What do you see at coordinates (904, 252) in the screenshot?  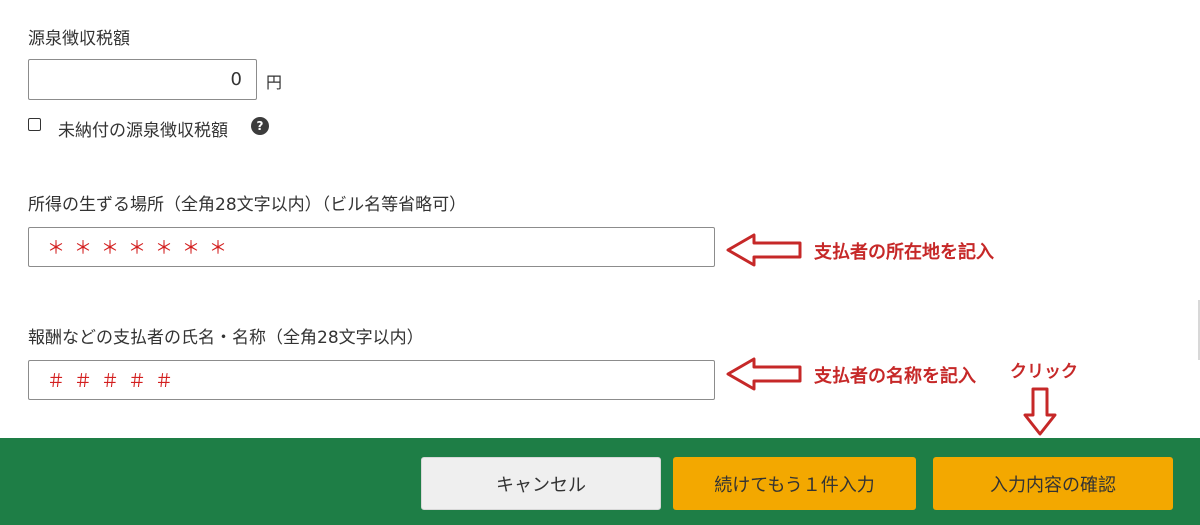 I see `location-annotation: 支払者の所在地を記入` at bounding box center [904, 252].